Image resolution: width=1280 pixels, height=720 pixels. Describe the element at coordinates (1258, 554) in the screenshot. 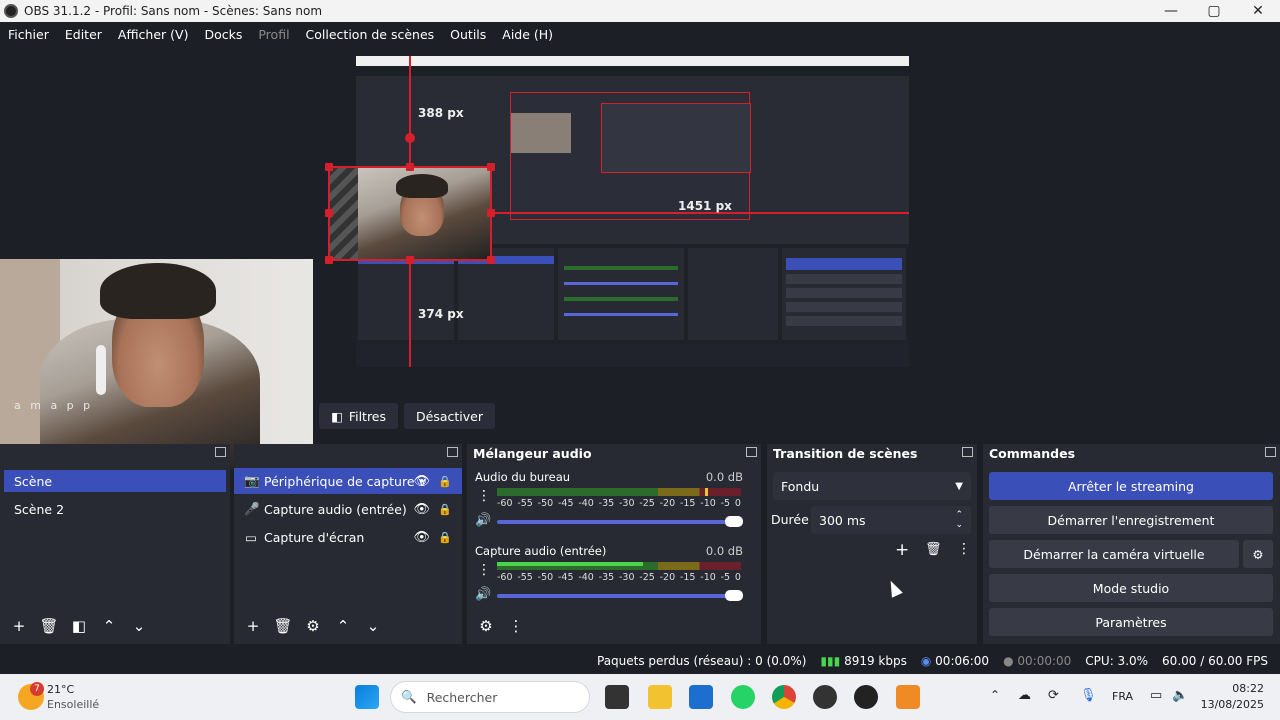

I see `virtualcam-settings-gear-icon: ⚙` at that location.